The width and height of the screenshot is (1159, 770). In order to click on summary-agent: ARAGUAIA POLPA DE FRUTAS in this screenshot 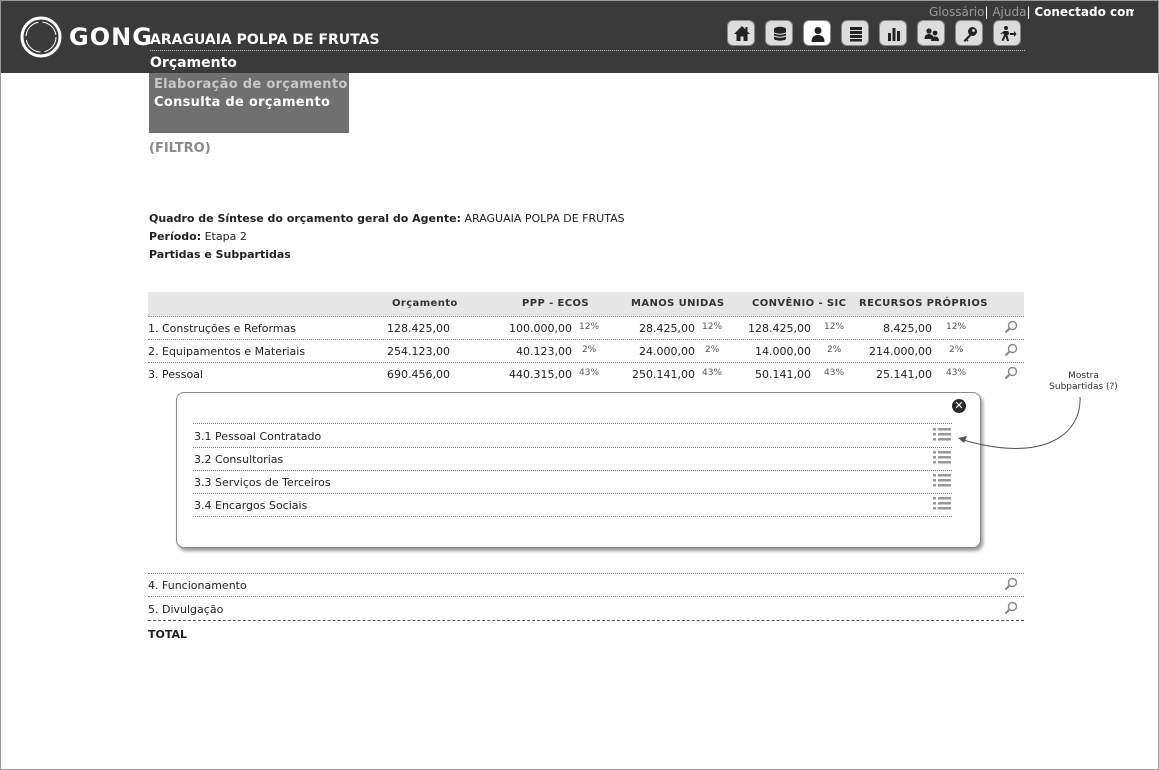, I will do `click(544, 218)`.